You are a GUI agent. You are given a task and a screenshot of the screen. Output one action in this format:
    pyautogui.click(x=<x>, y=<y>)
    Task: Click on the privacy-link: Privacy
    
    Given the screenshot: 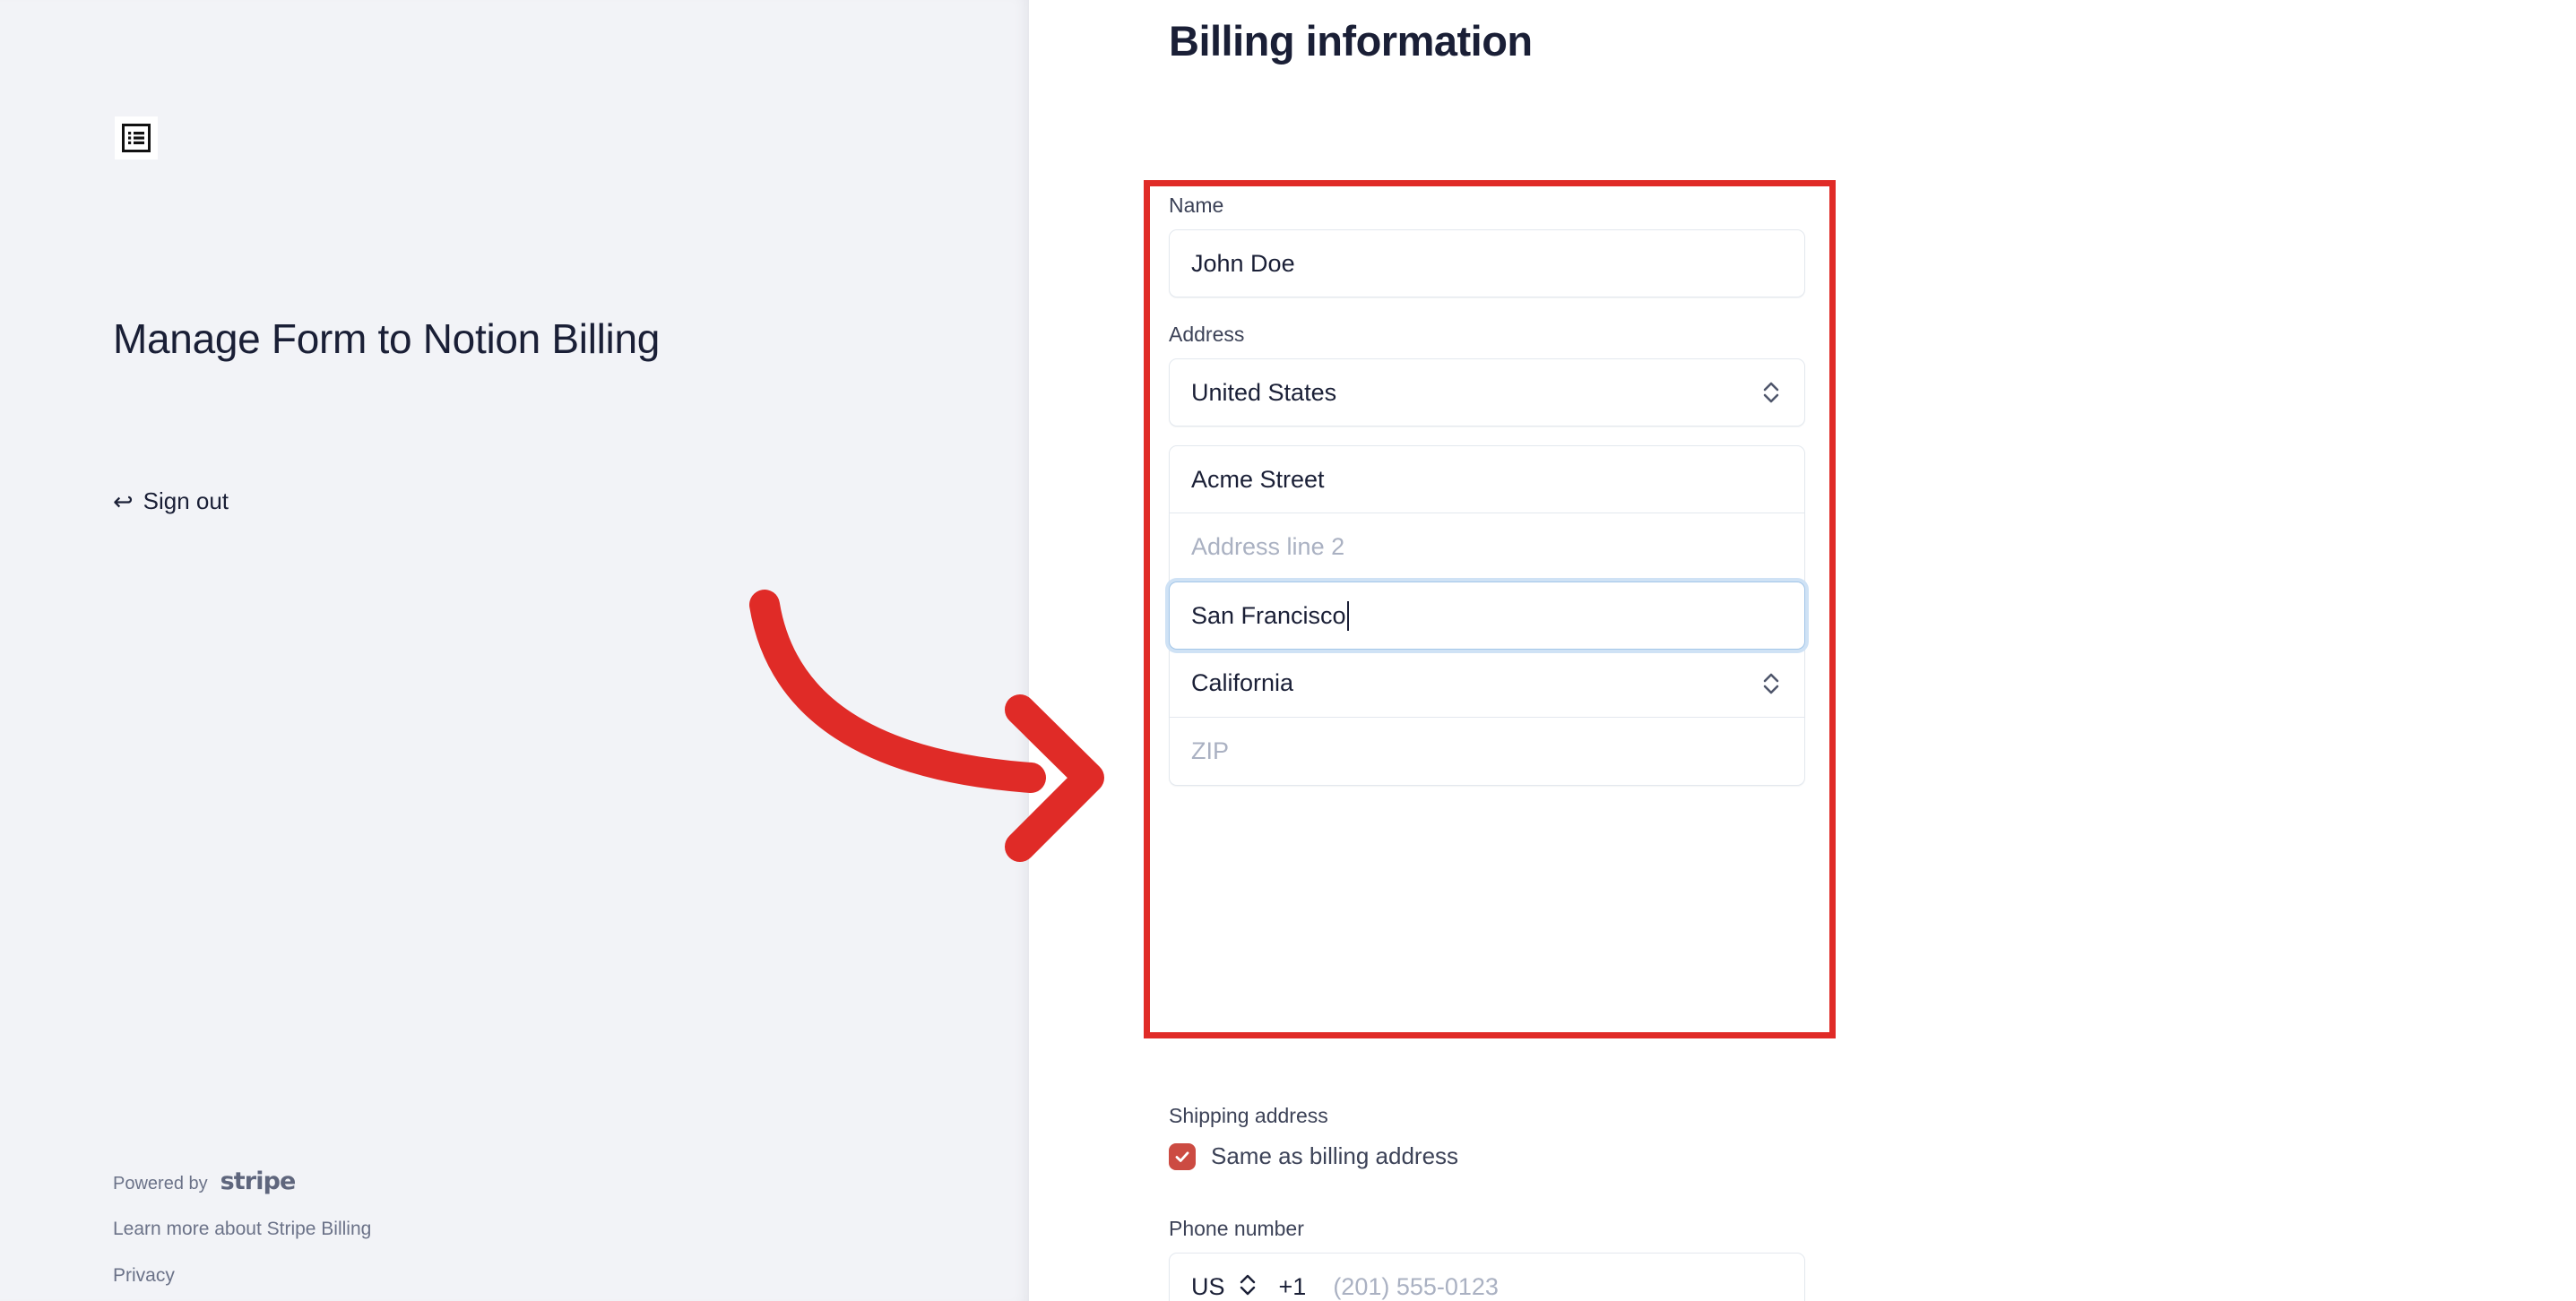 What is the action you would take?
    pyautogui.click(x=391, y=1276)
    